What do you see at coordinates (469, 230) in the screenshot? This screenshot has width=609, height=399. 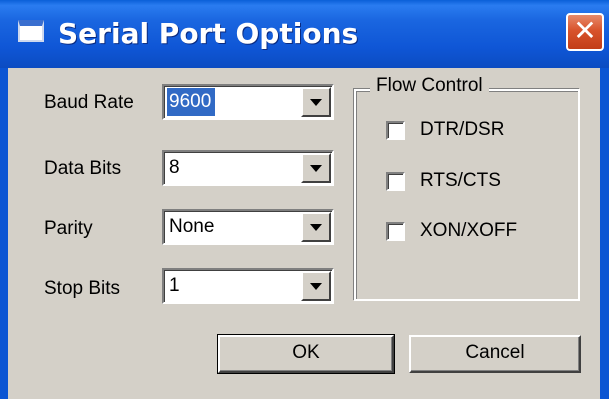 I see `xon-xoff-label: XON/XOFF` at bounding box center [469, 230].